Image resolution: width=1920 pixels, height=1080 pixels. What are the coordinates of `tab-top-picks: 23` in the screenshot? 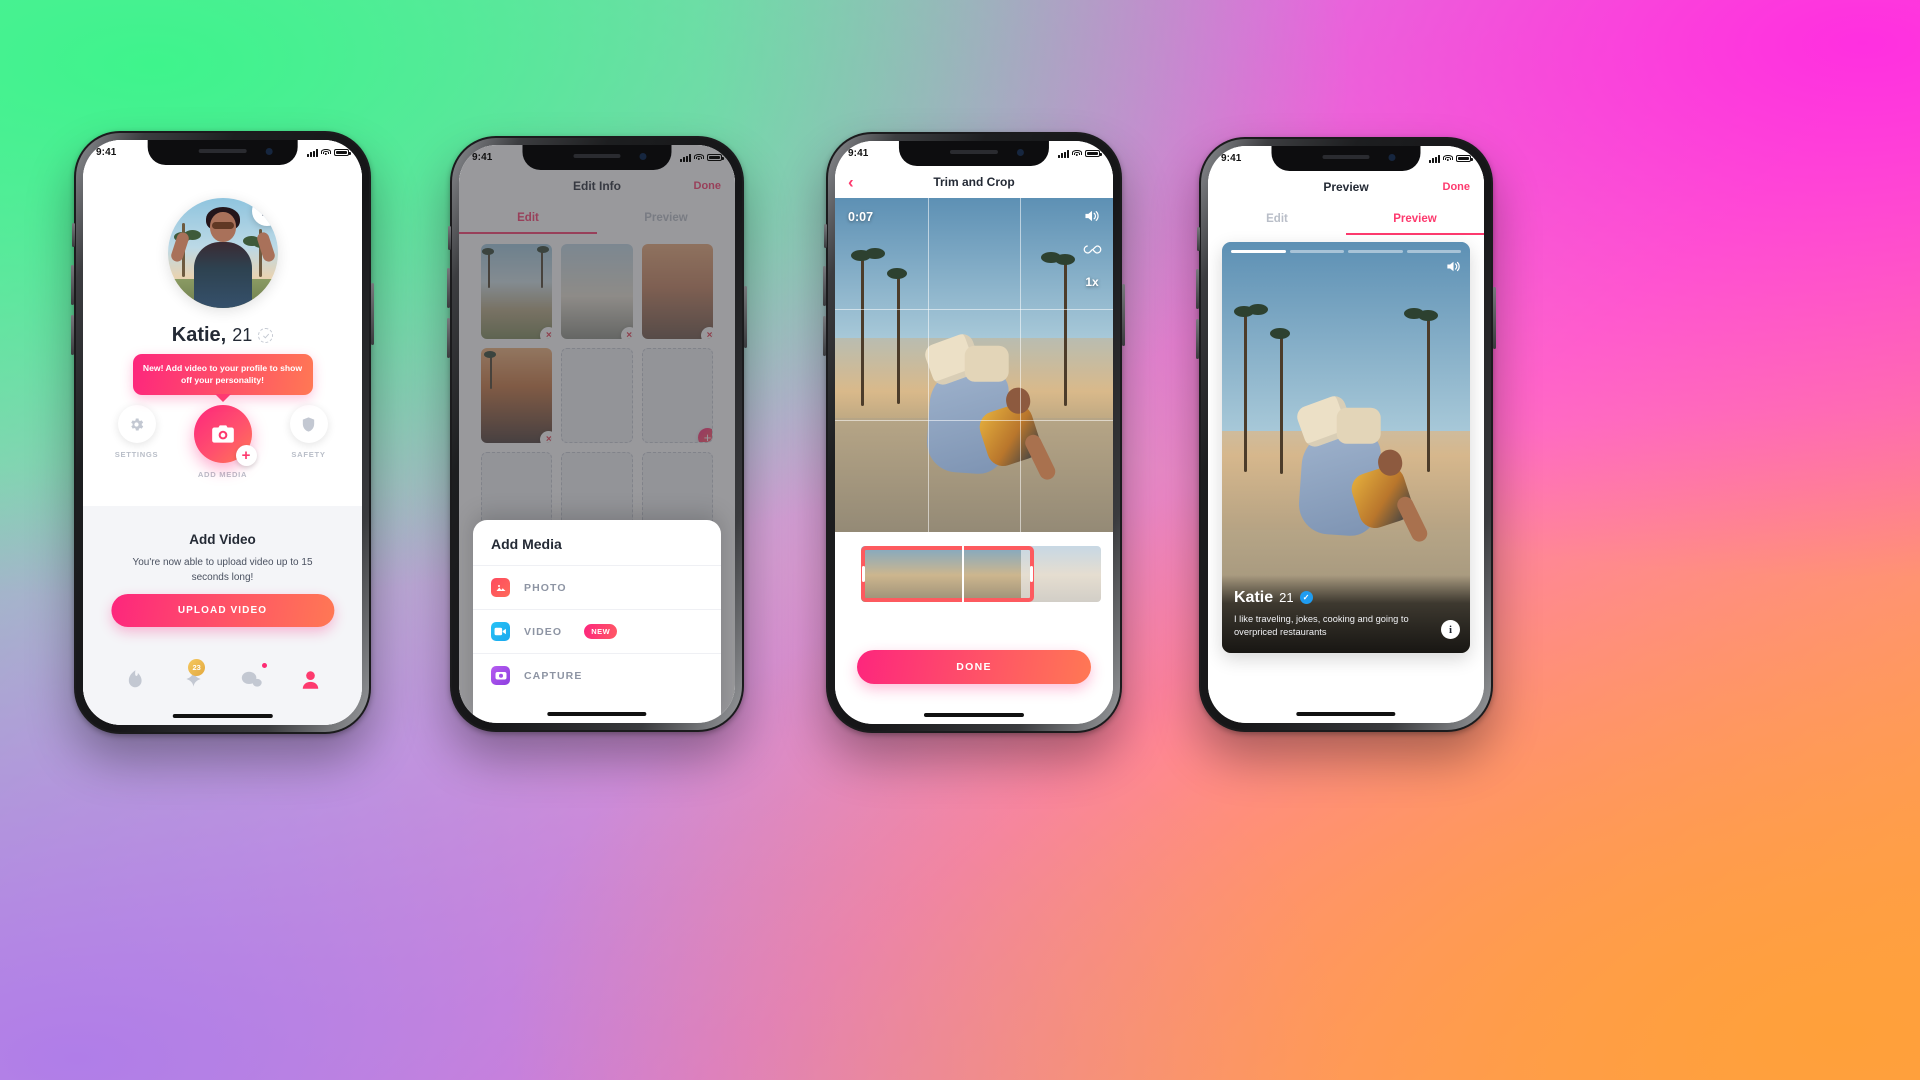 It's located at (193, 676).